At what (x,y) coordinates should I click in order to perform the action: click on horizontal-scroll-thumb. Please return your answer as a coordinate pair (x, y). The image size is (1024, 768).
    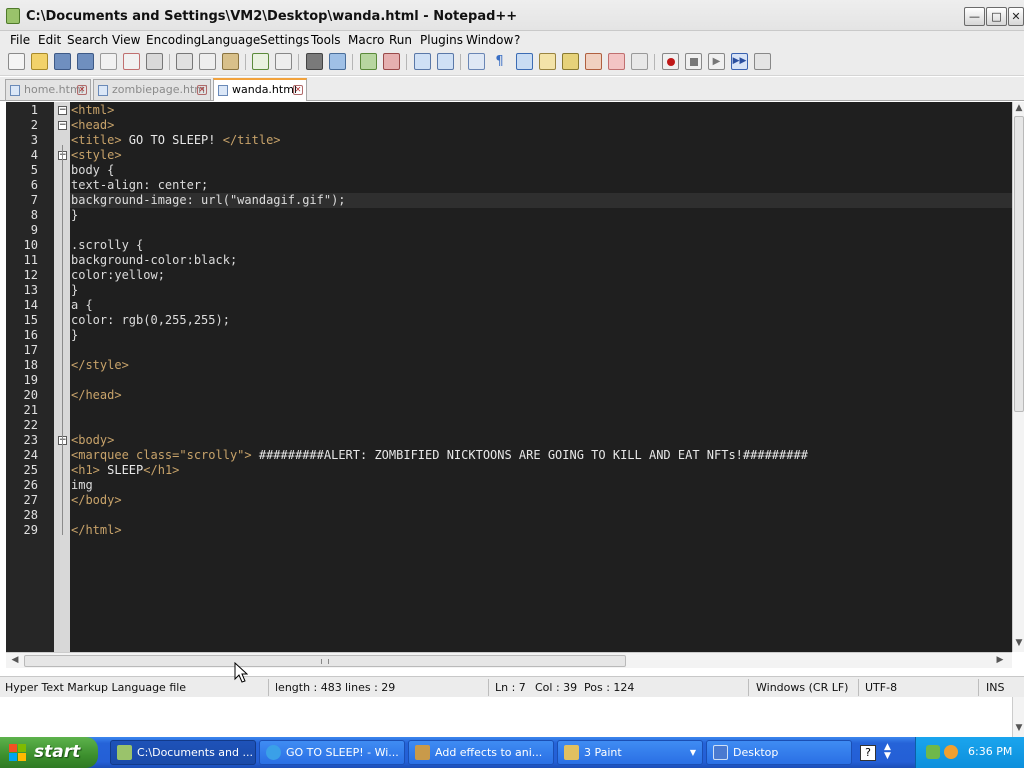
    Looking at the image, I should click on (325, 661).